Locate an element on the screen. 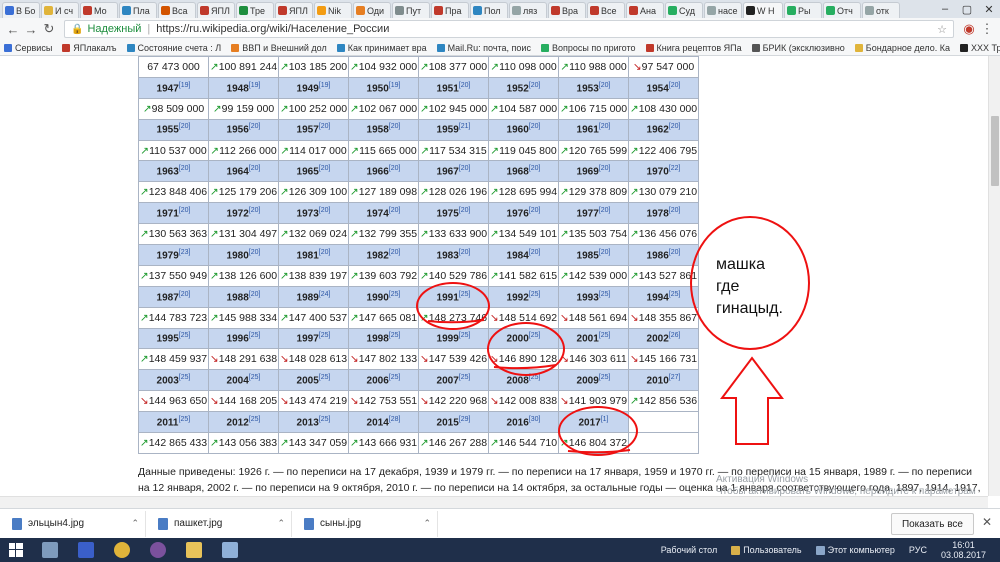 This screenshot has height=562, width=1000. download-item: сыны.jpg ⌃ is located at coordinates (368, 523).